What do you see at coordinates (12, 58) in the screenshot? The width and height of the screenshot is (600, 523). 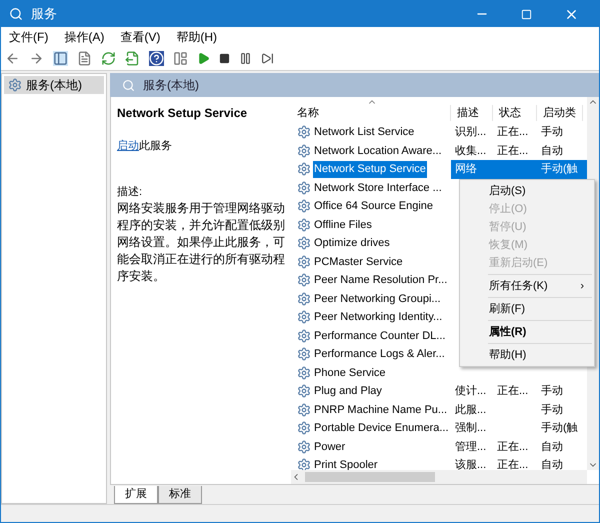 I see `back-icon` at bounding box center [12, 58].